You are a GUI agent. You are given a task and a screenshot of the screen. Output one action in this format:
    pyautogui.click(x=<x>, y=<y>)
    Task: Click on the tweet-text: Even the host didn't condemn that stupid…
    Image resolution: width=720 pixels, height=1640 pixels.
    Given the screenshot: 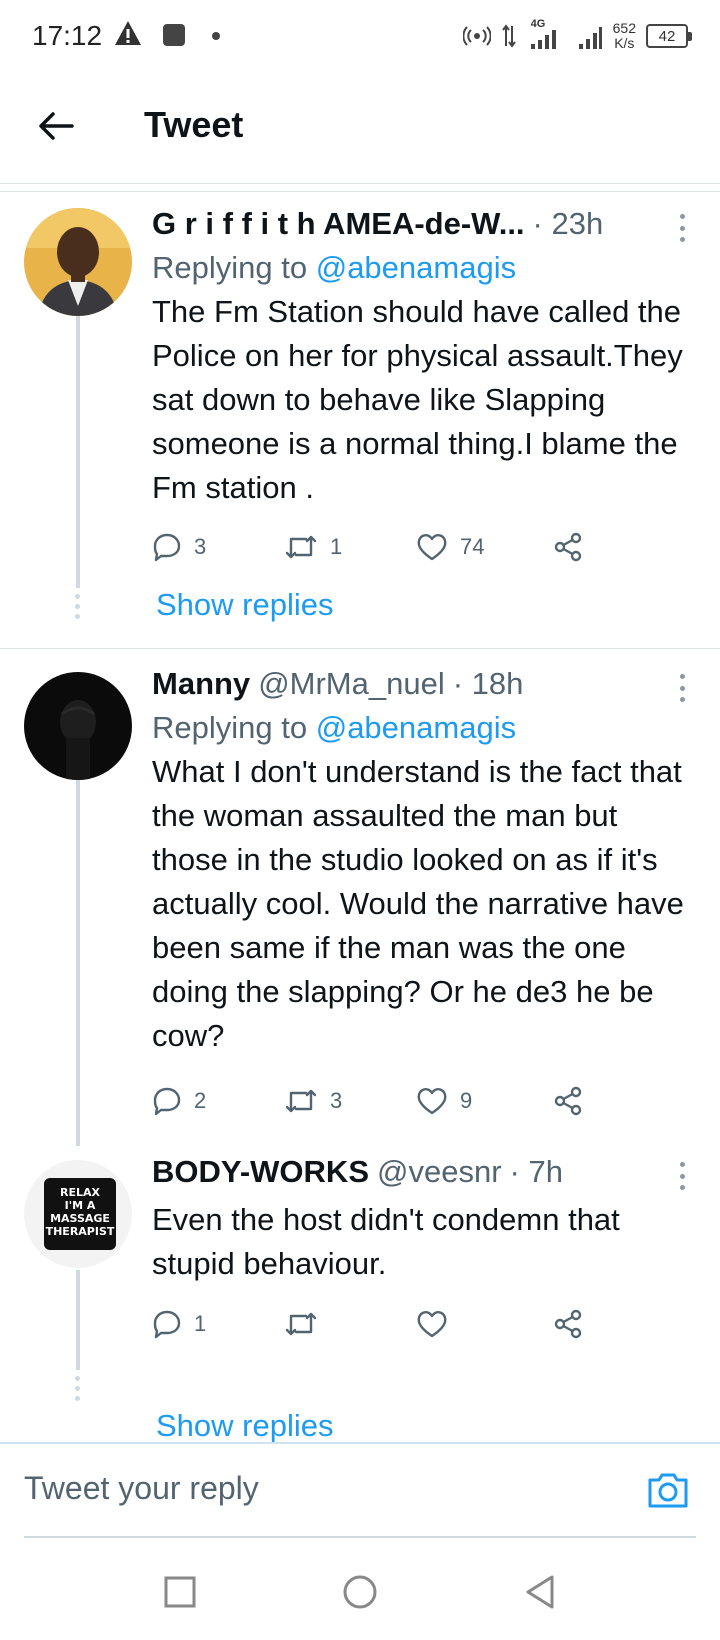 What is the action you would take?
    pyautogui.click(x=386, y=1241)
    